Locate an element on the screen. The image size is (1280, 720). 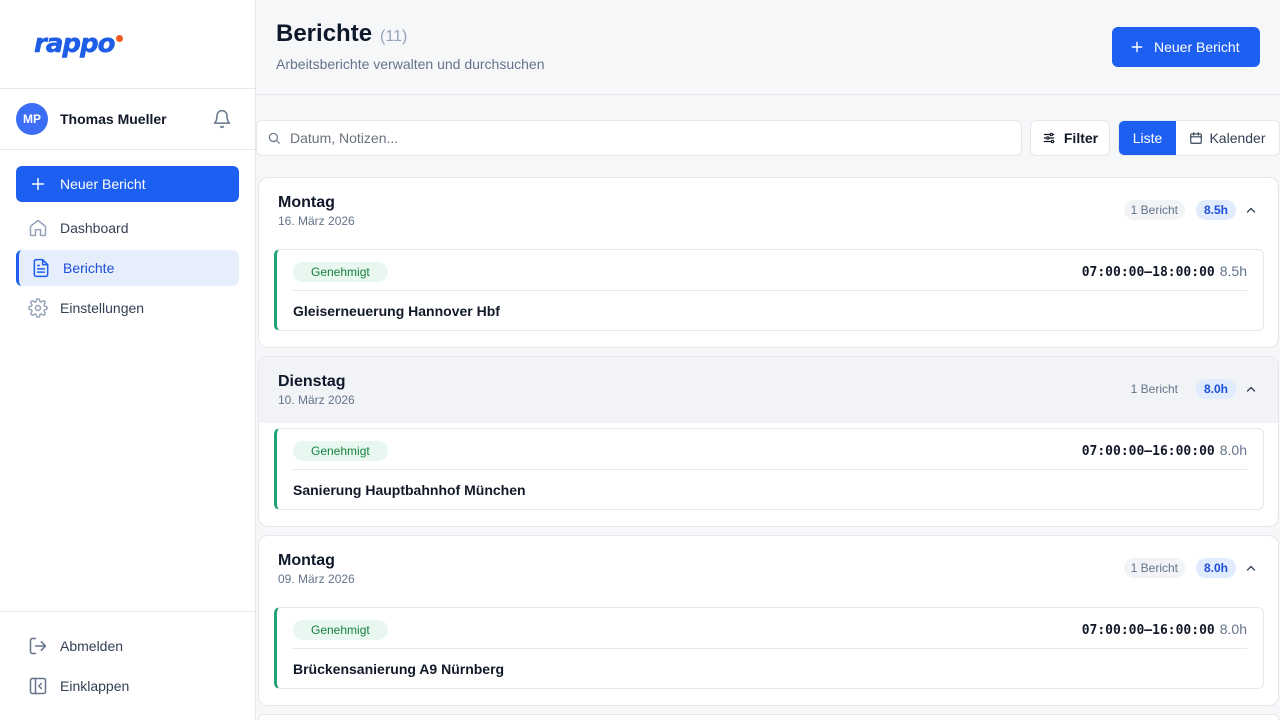
page-title-group: Berichte (11) is located at coordinates (341, 34).